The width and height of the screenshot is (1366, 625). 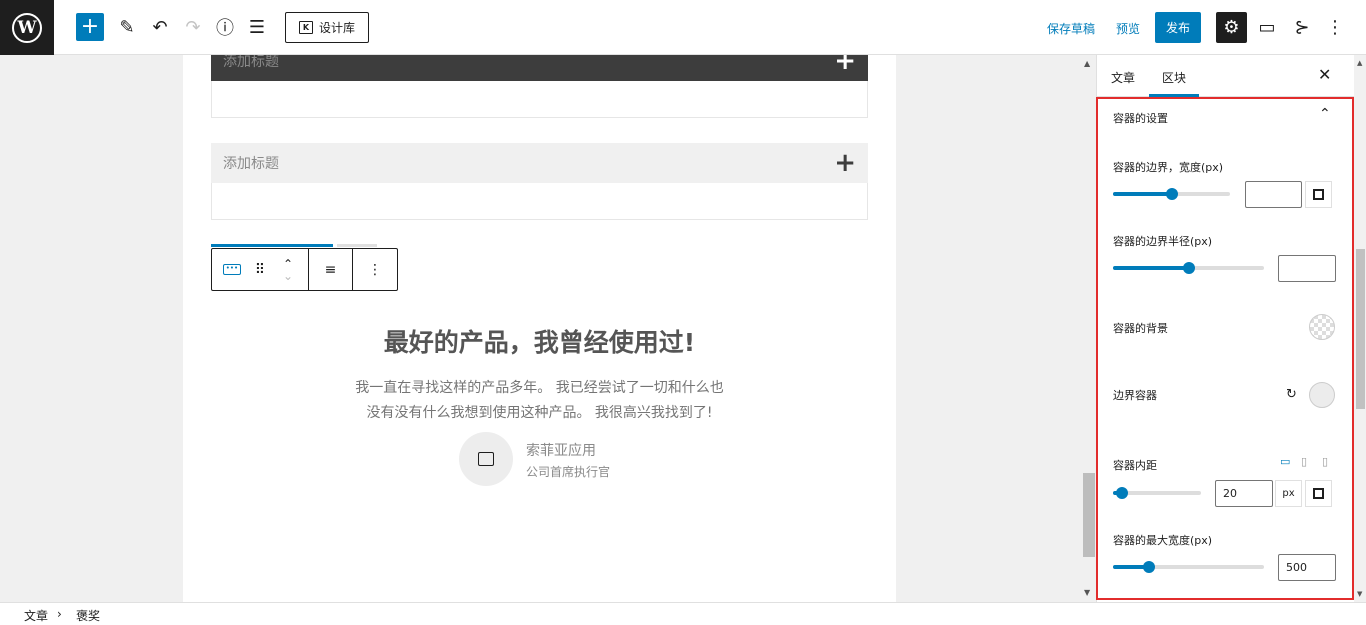 I want to click on breadcrumb-item-post: 文章, so click(x=36, y=615).